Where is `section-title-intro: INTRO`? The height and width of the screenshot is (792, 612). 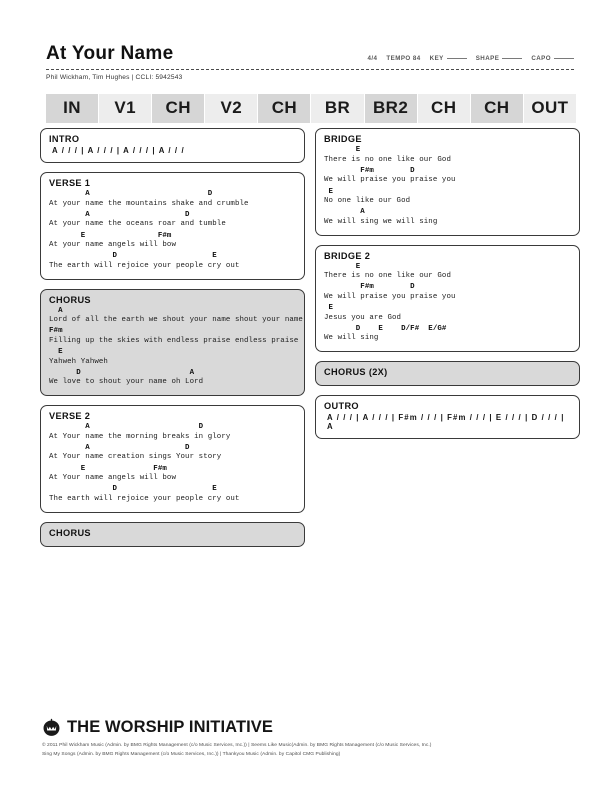
section-title-intro: INTRO is located at coordinates (64, 139).